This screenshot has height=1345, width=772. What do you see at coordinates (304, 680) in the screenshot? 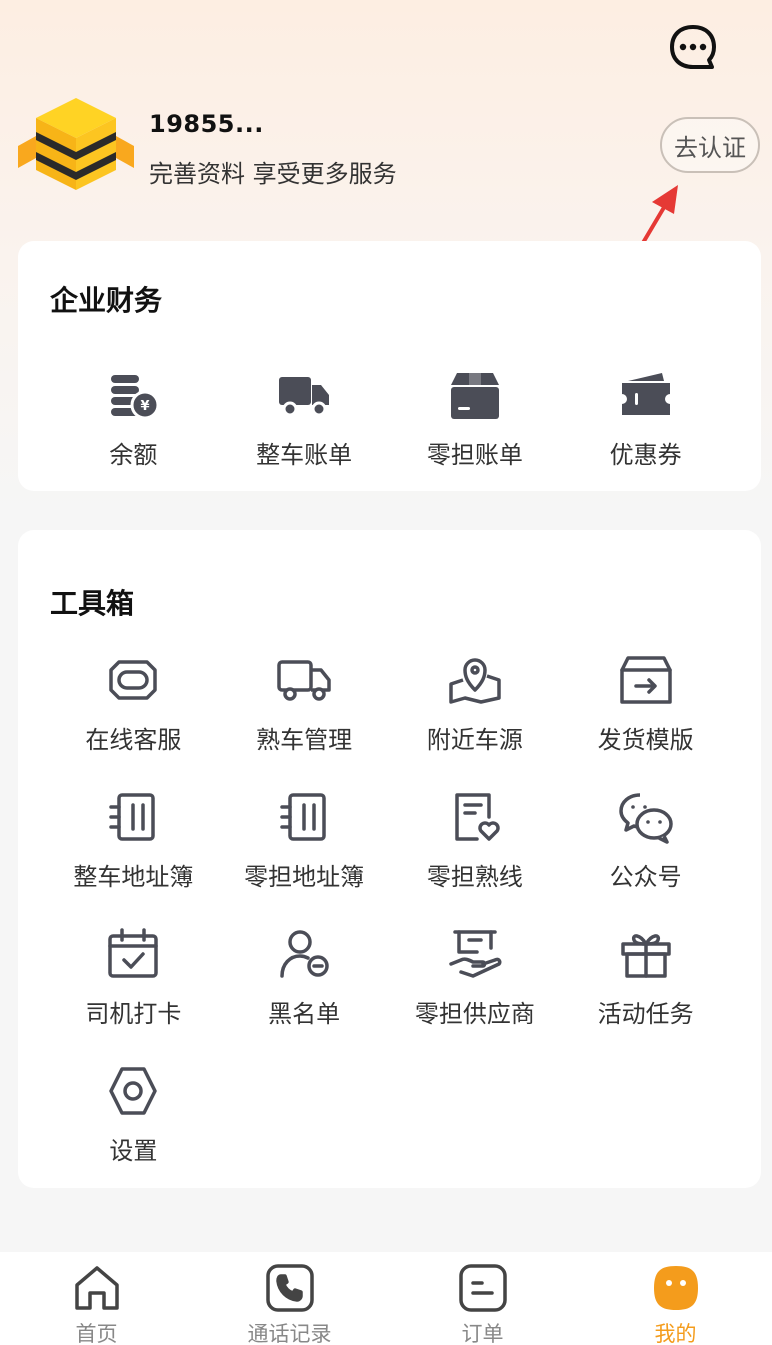
I see `truck-outline-icon` at bounding box center [304, 680].